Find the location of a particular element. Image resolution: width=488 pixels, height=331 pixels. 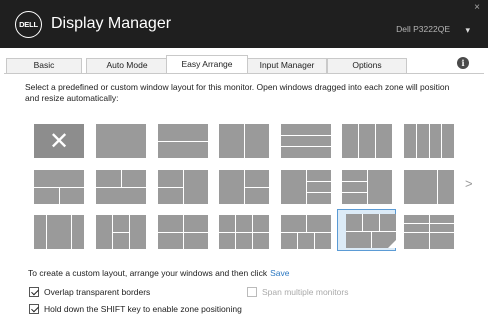

logo-text: DELL is located at coordinates (28, 24).